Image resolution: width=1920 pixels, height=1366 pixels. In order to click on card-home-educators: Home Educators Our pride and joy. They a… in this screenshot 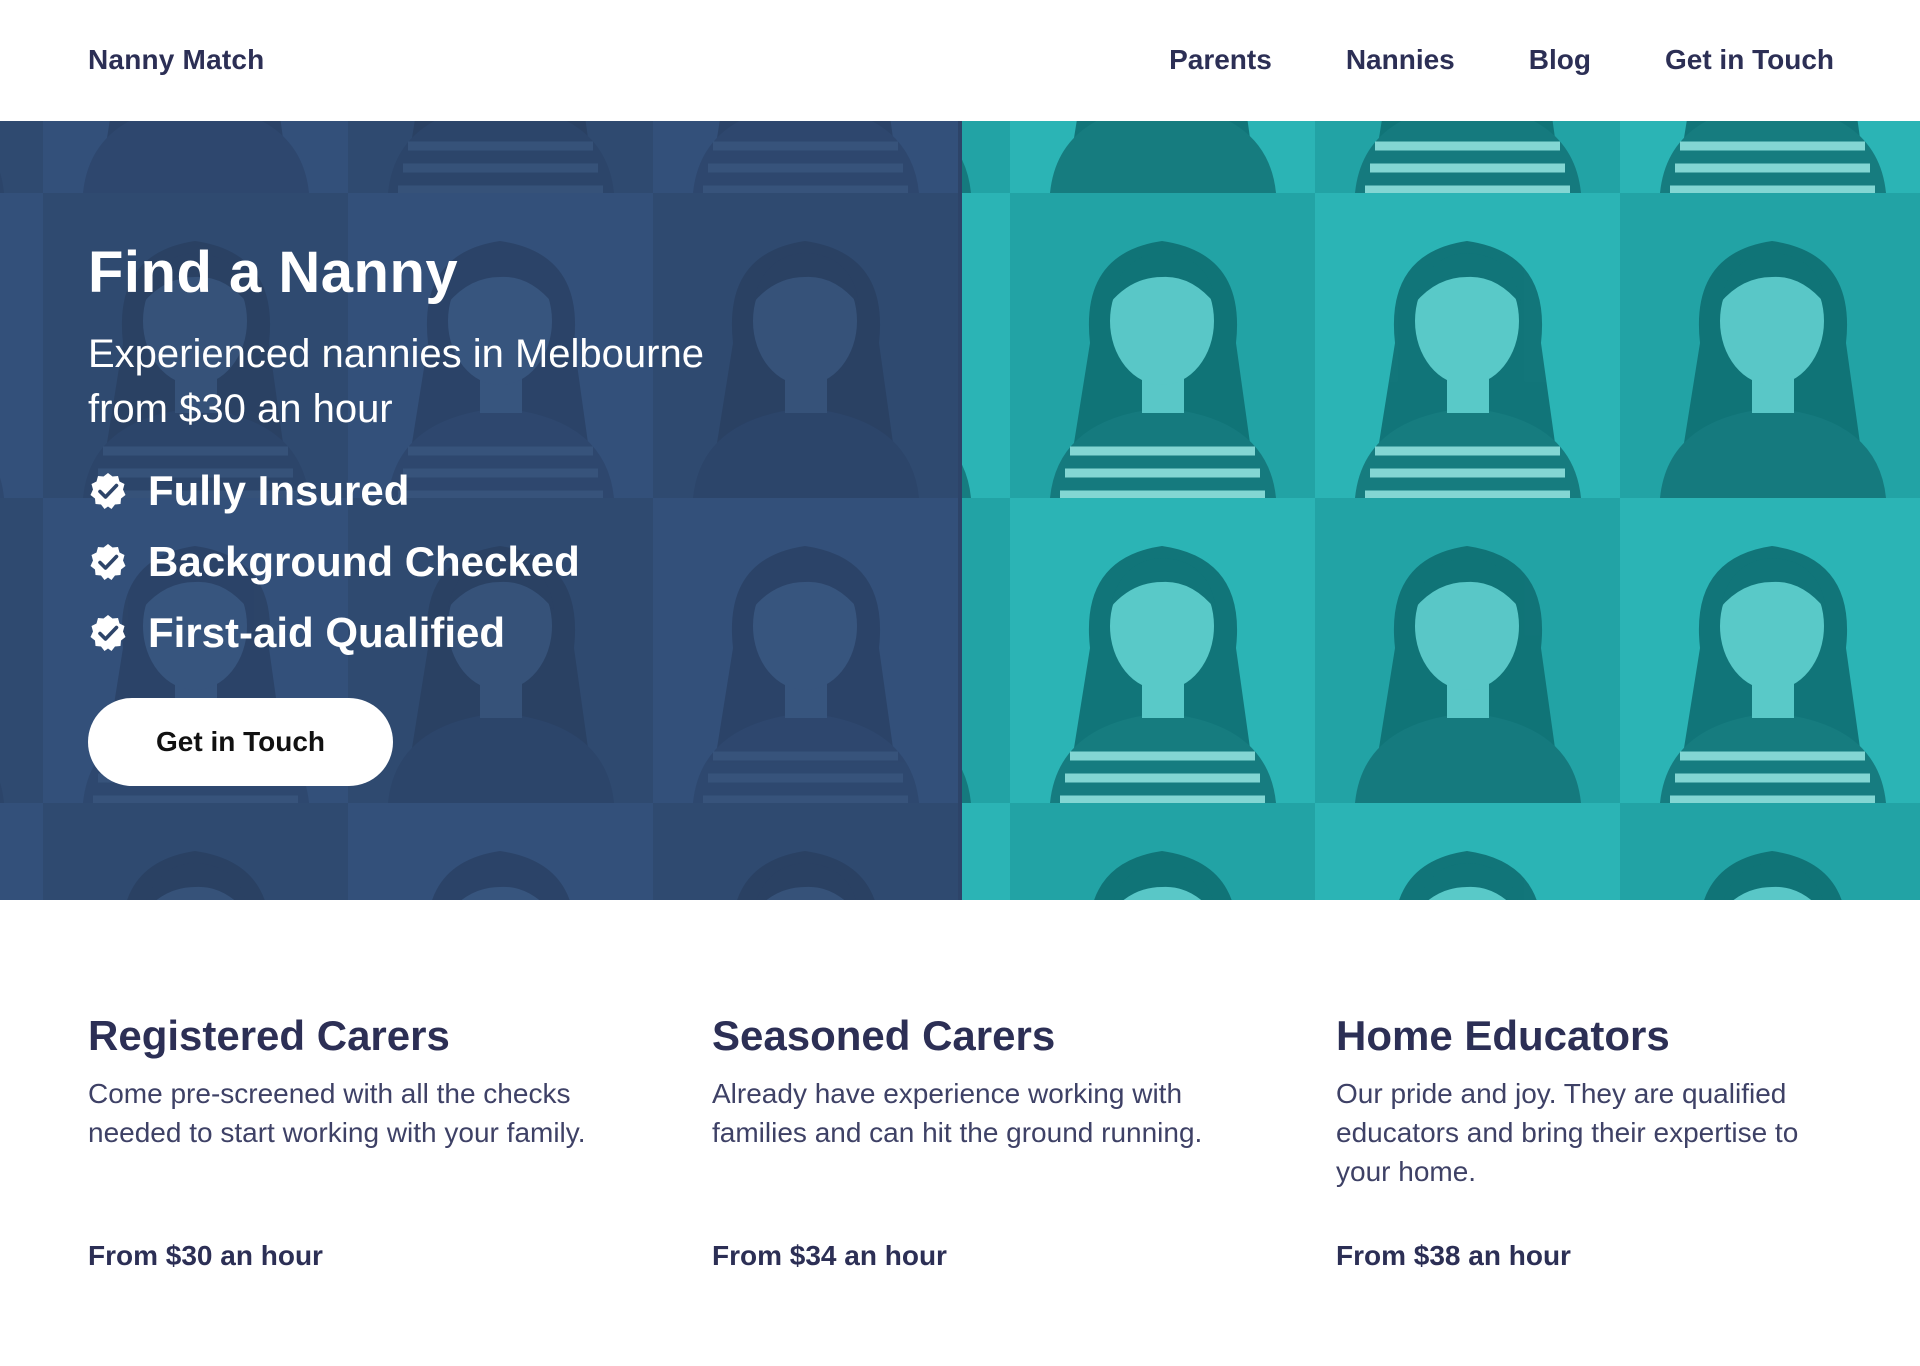, I will do `click(1596, 1140)`.